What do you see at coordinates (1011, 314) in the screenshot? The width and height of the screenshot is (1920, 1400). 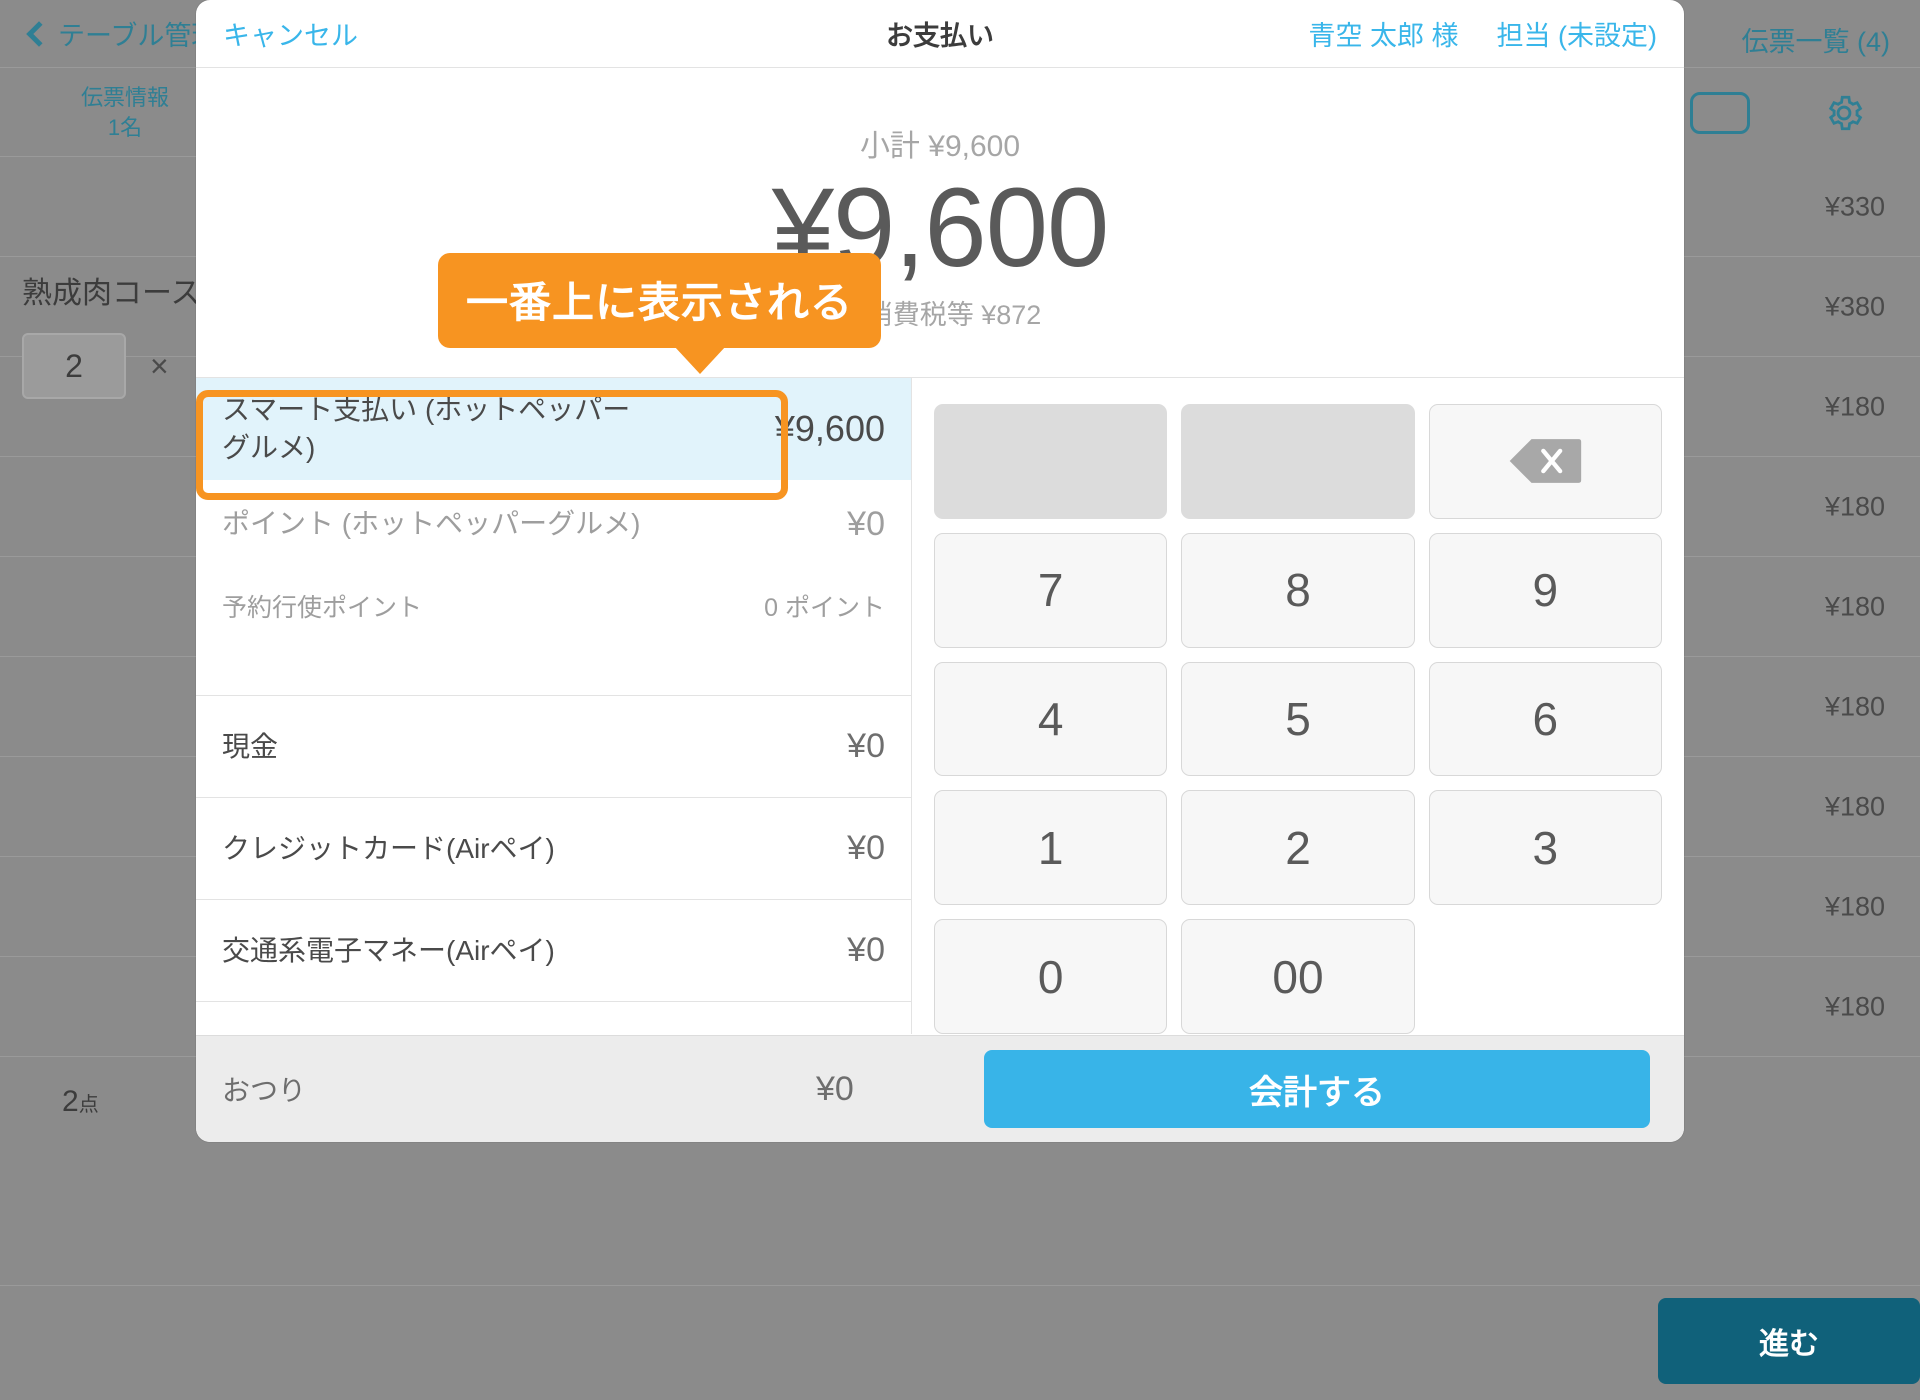 I see `tax-value: ¥872` at bounding box center [1011, 314].